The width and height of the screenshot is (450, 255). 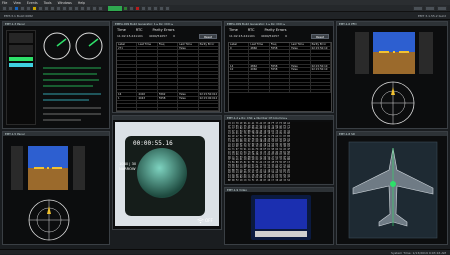 I want to click on status-bar-cyan, so click(x=21, y=65).